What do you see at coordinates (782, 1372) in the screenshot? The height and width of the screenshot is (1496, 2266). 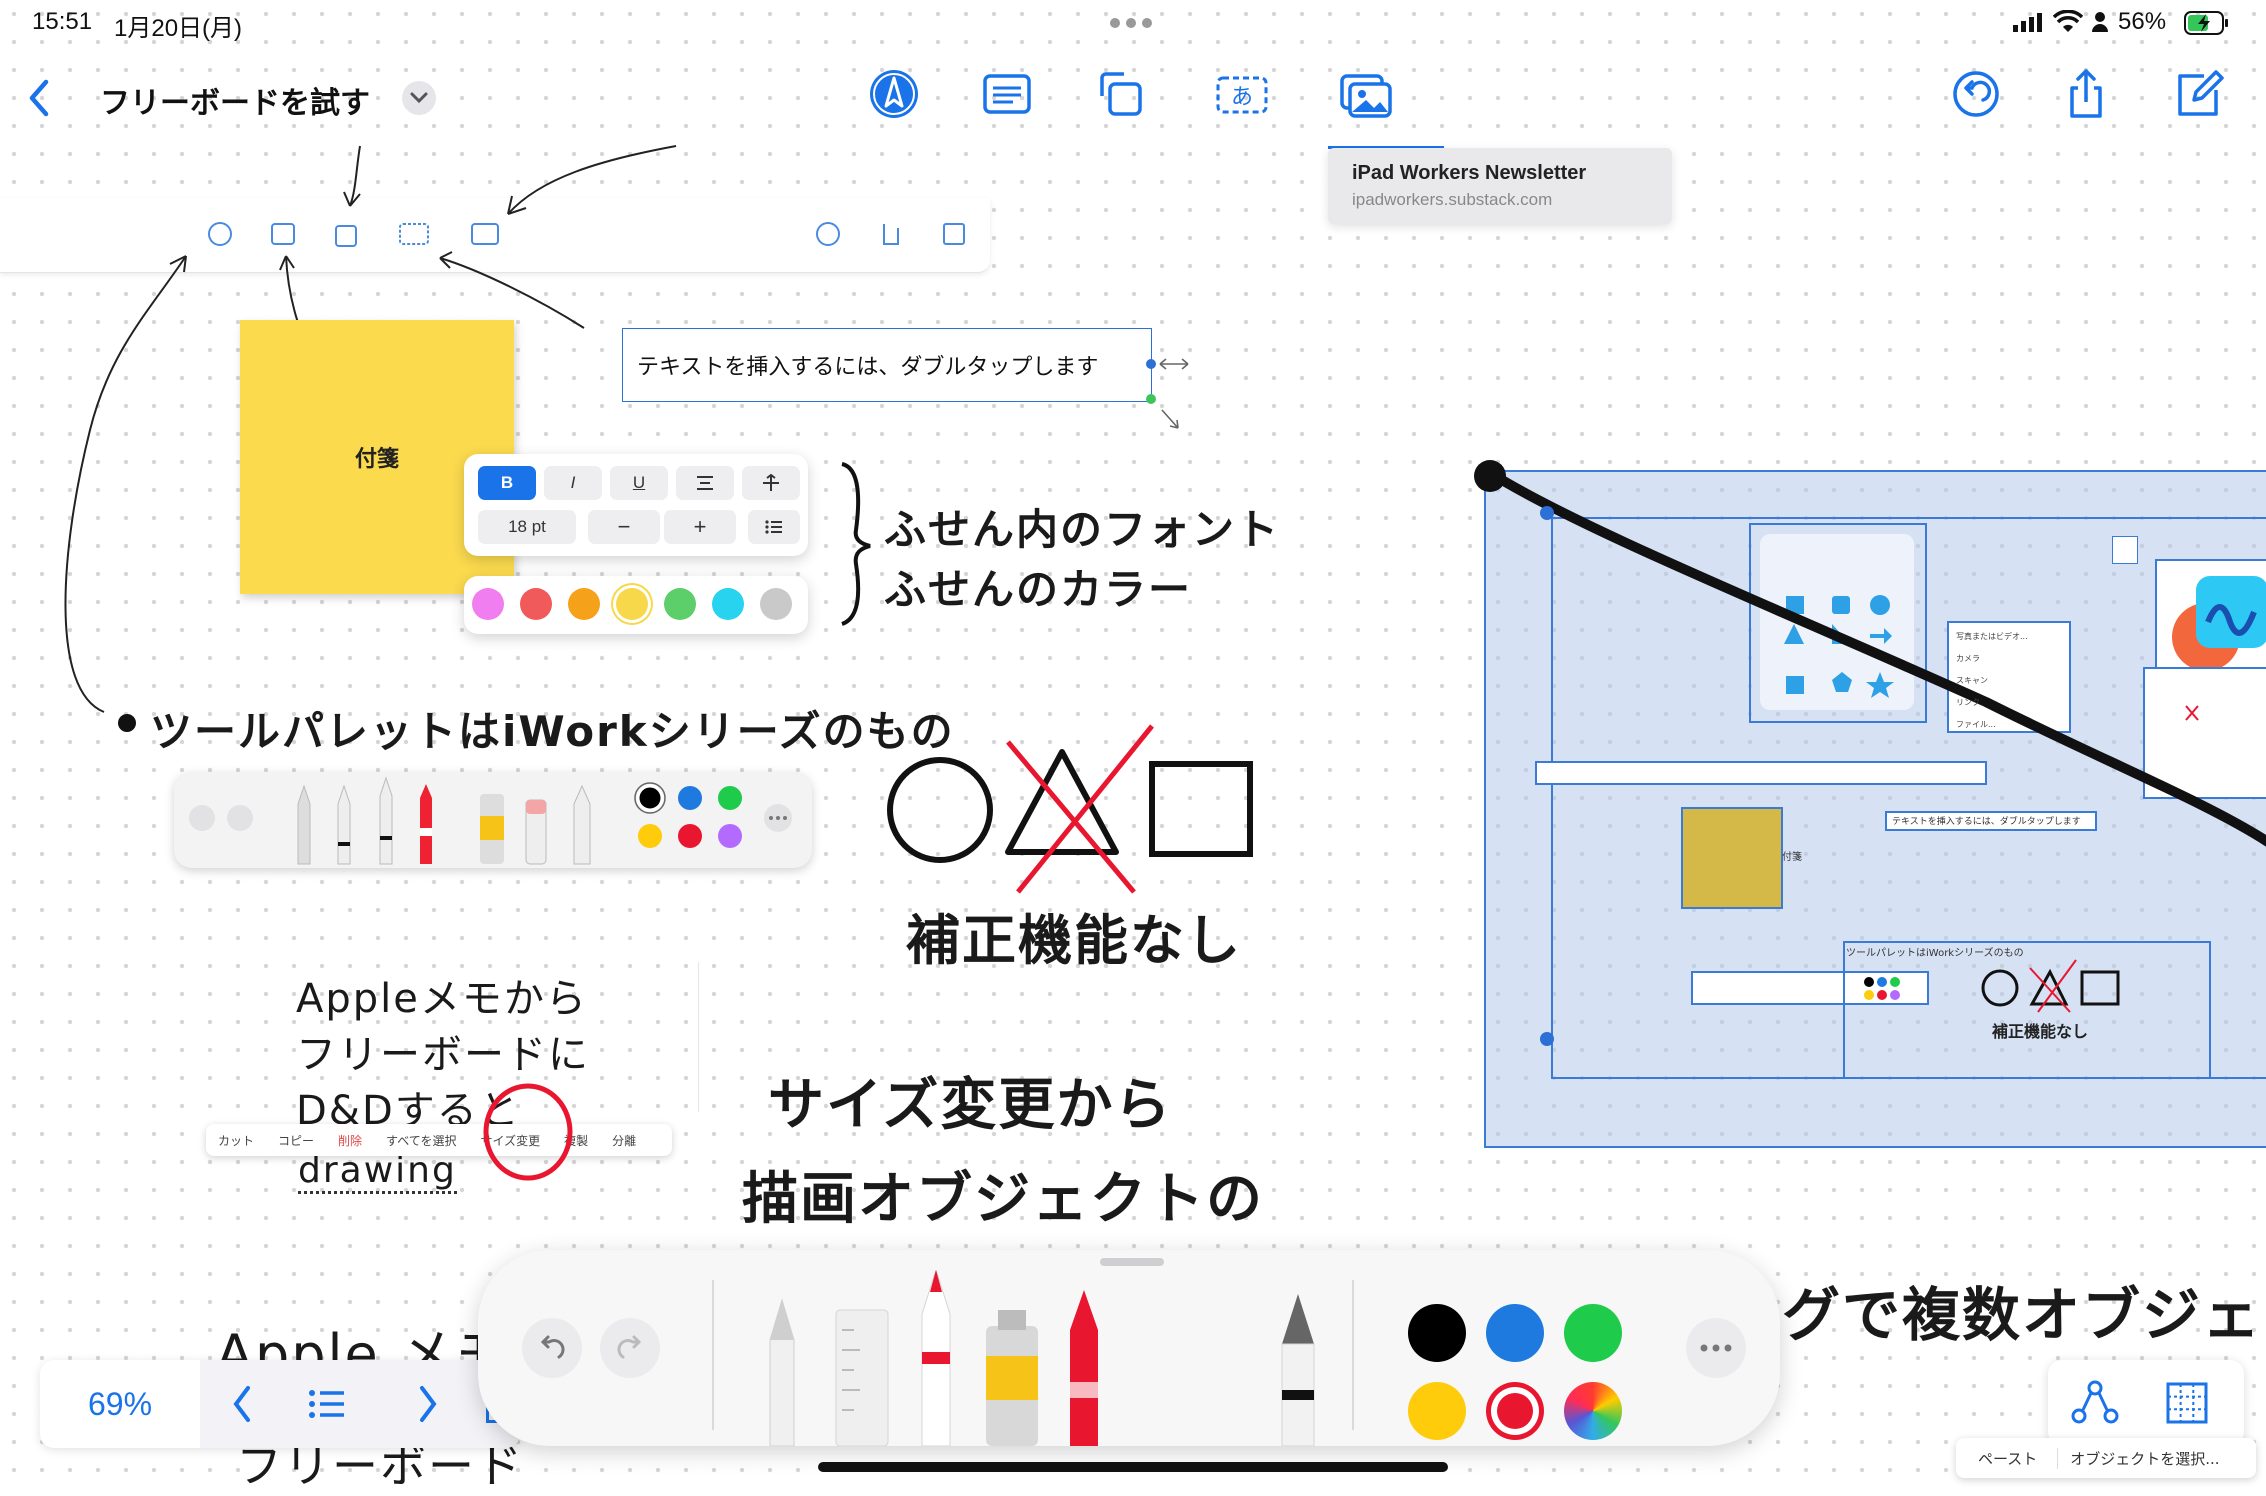 I see `pencil-tool-icon` at bounding box center [782, 1372].